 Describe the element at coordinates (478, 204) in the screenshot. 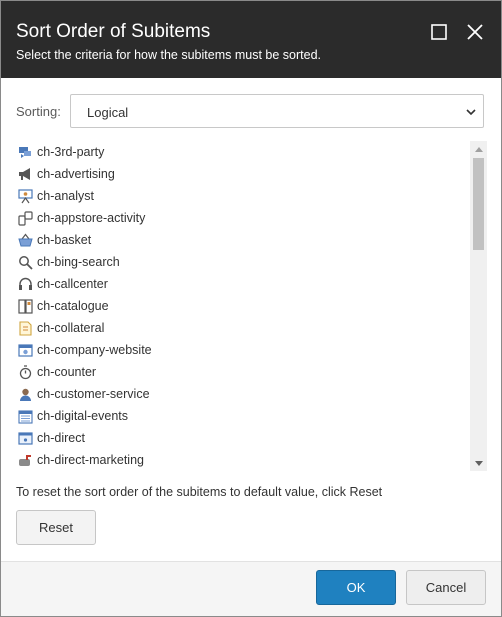

I see `scroll-thumb` at that location.